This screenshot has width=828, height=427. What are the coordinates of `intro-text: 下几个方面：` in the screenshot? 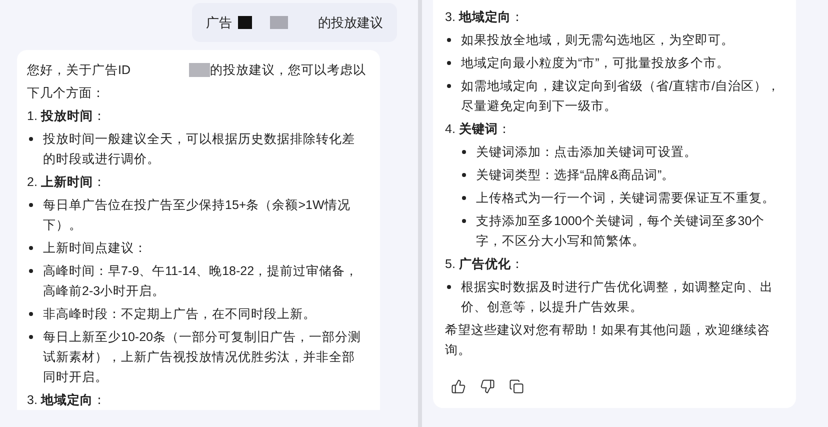 It's located at (66, 93).